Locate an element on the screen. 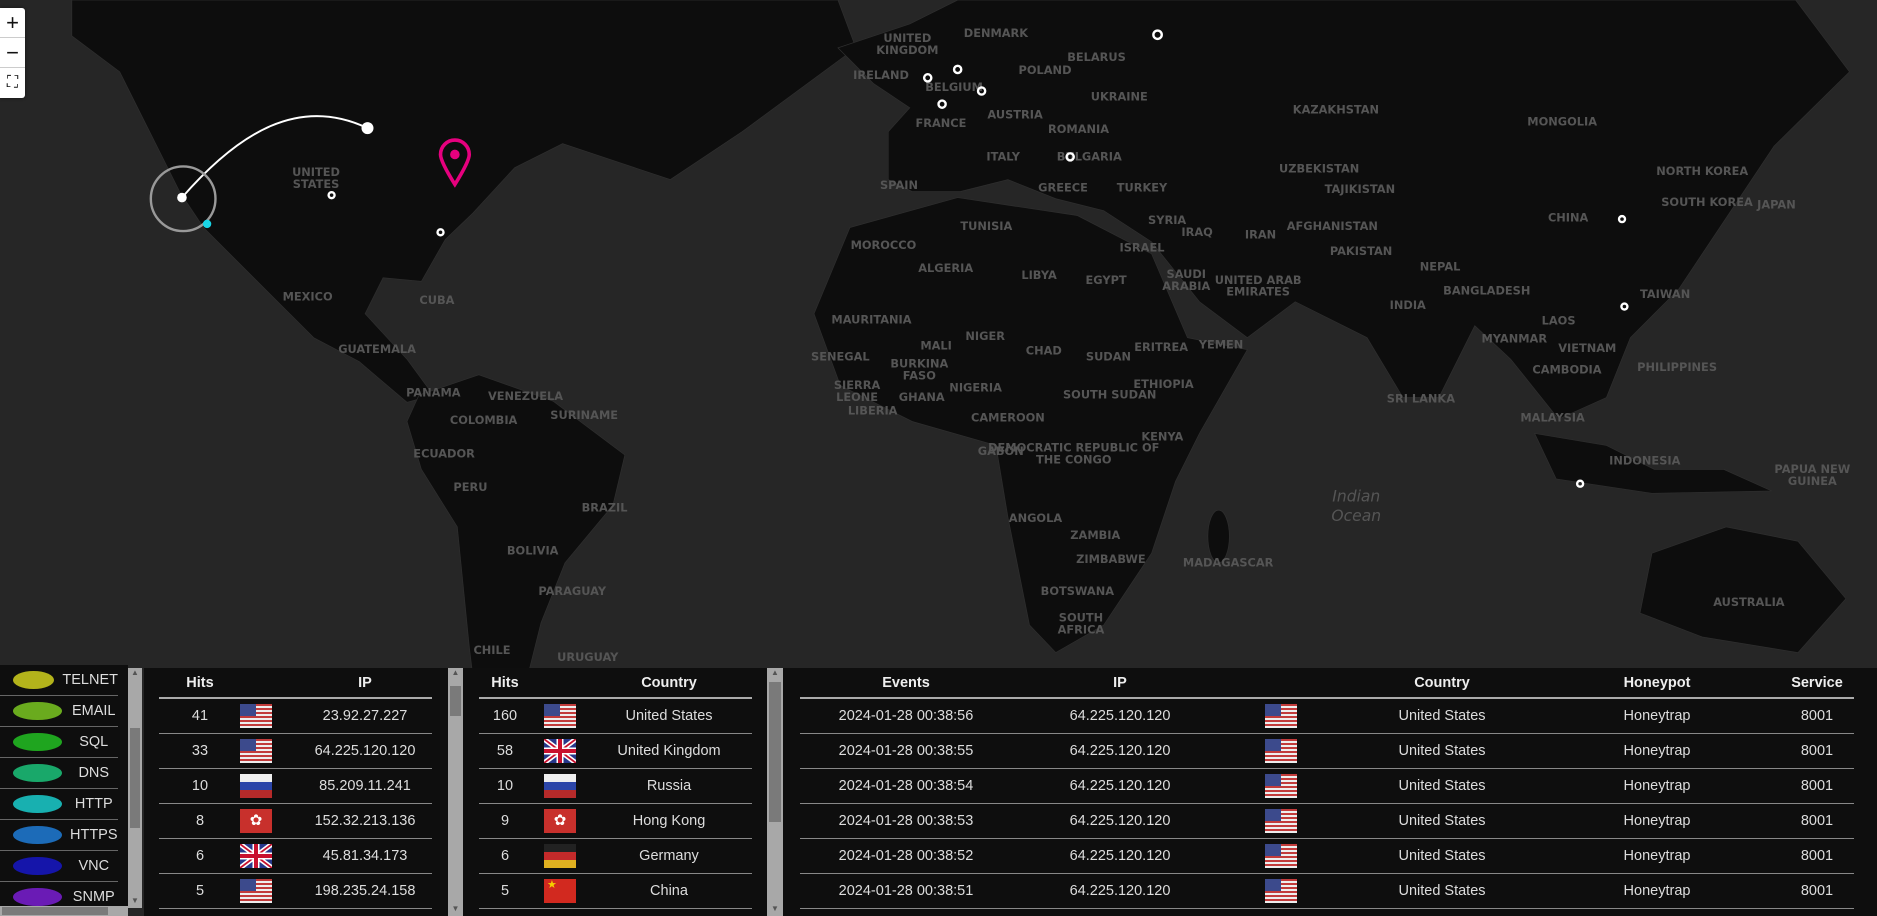  map-country-label: PAKISTAN is located at coordinates (1361, 251).